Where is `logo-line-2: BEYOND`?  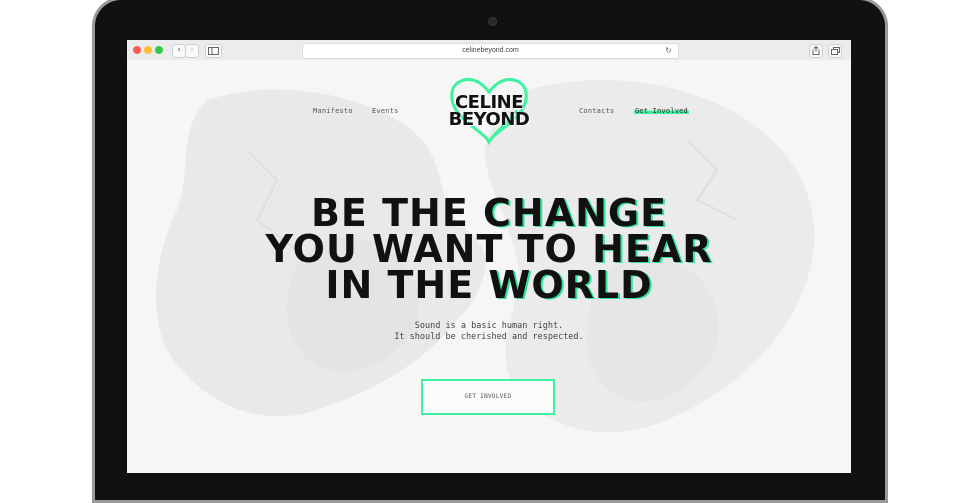 logo-line-2: BEYOND is located at coordinates (489, 119).